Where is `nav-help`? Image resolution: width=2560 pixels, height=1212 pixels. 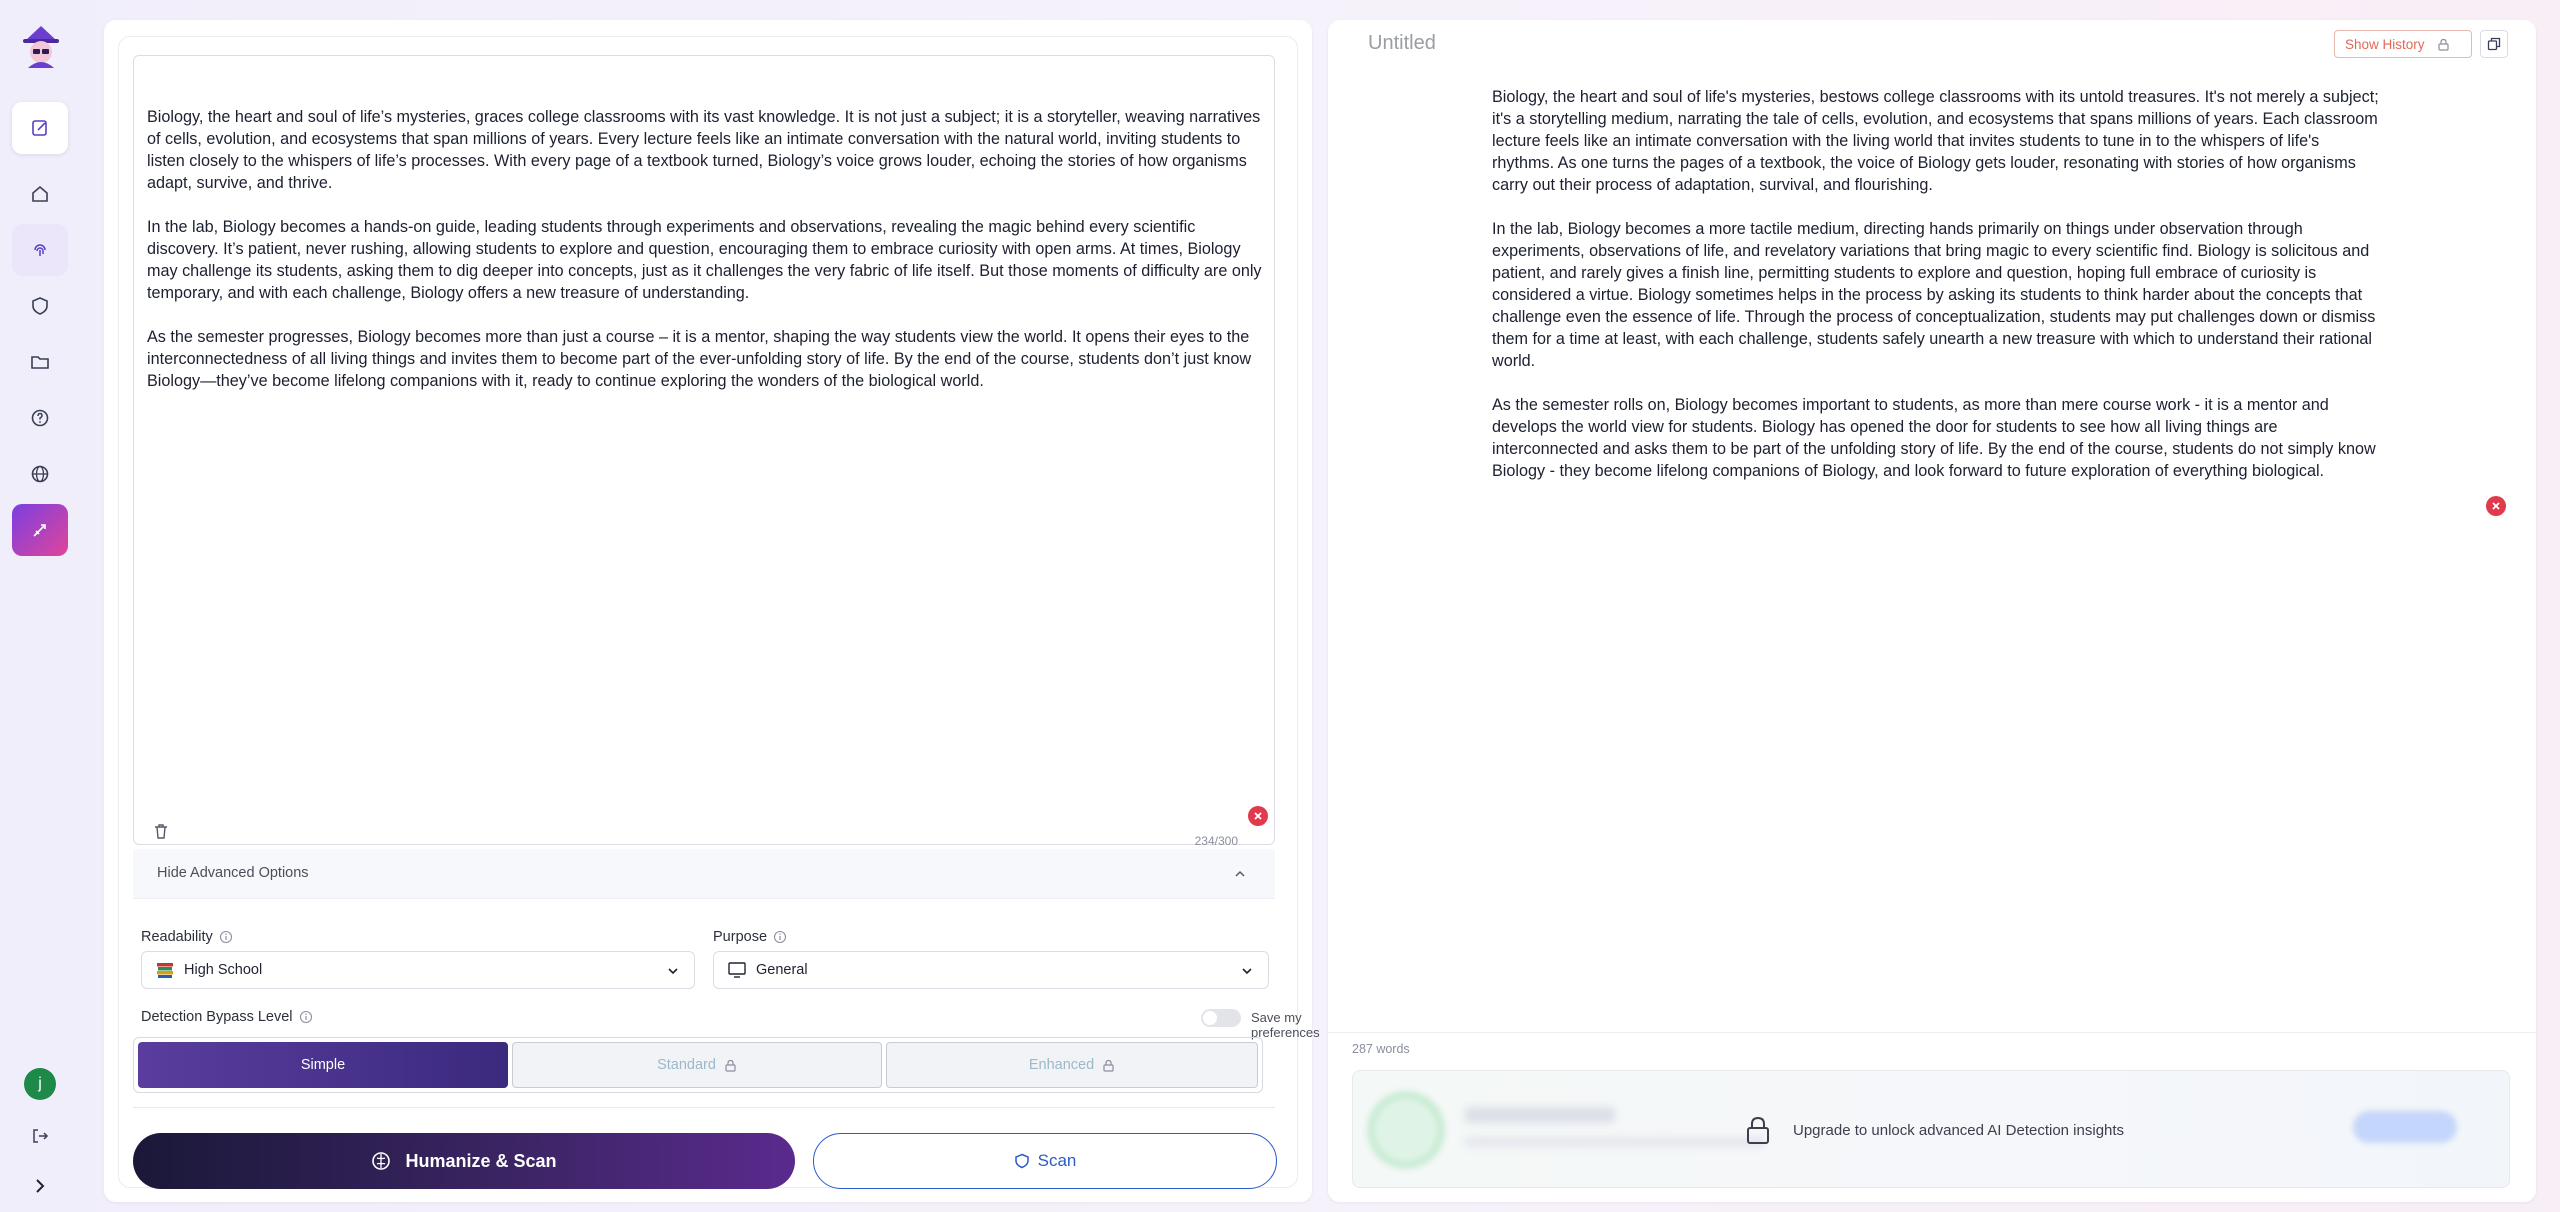 nav-help is located at coordinates (40, 418).